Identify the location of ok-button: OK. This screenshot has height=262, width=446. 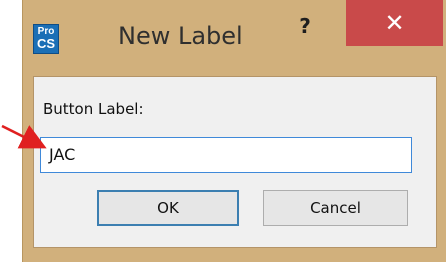
(168, 208).